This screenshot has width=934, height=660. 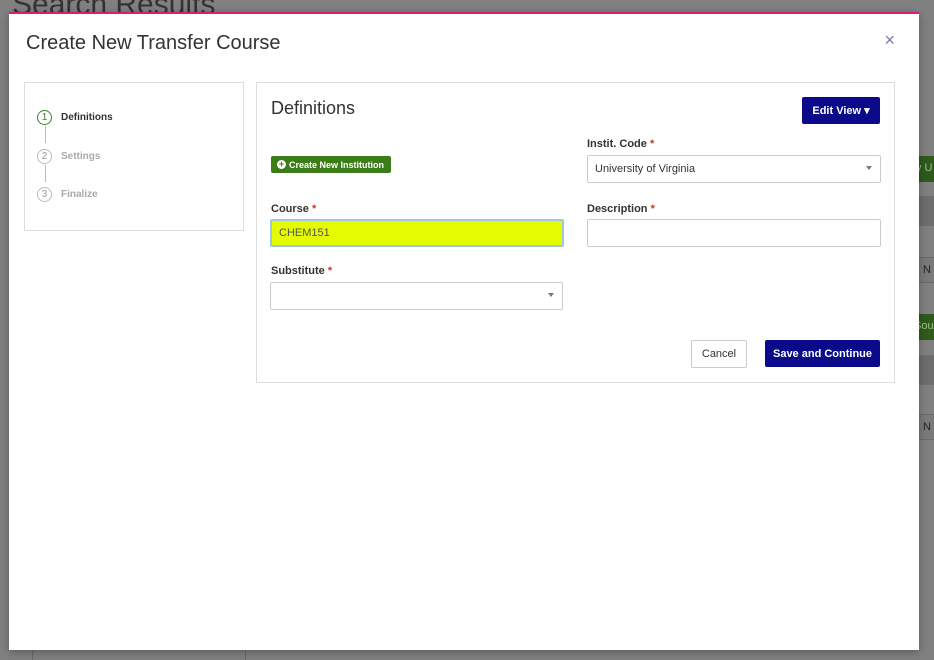 What do you see at coordinates (889, 40) in the screenshot?
I see `close-icon: ×` at bounding box center [889, 40].